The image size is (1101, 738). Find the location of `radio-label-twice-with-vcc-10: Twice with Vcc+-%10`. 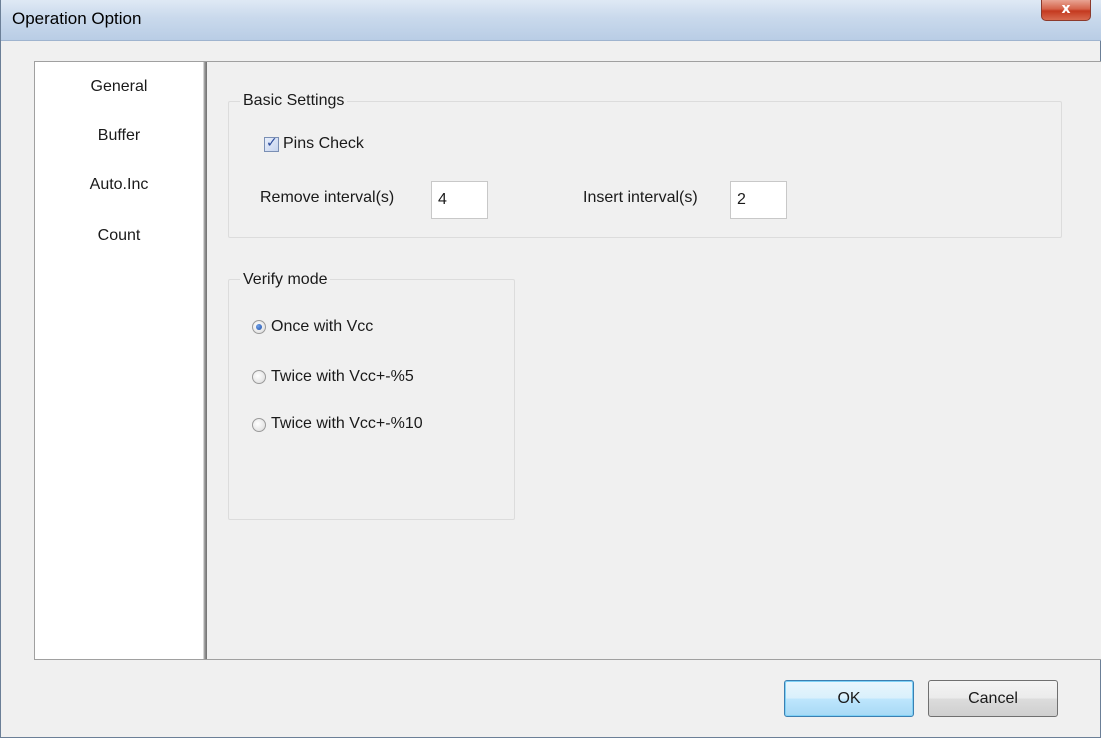

radio-label-twice-with-vcc-10: Twice with Vcc+-%10 is located at coordinates (347, 424).